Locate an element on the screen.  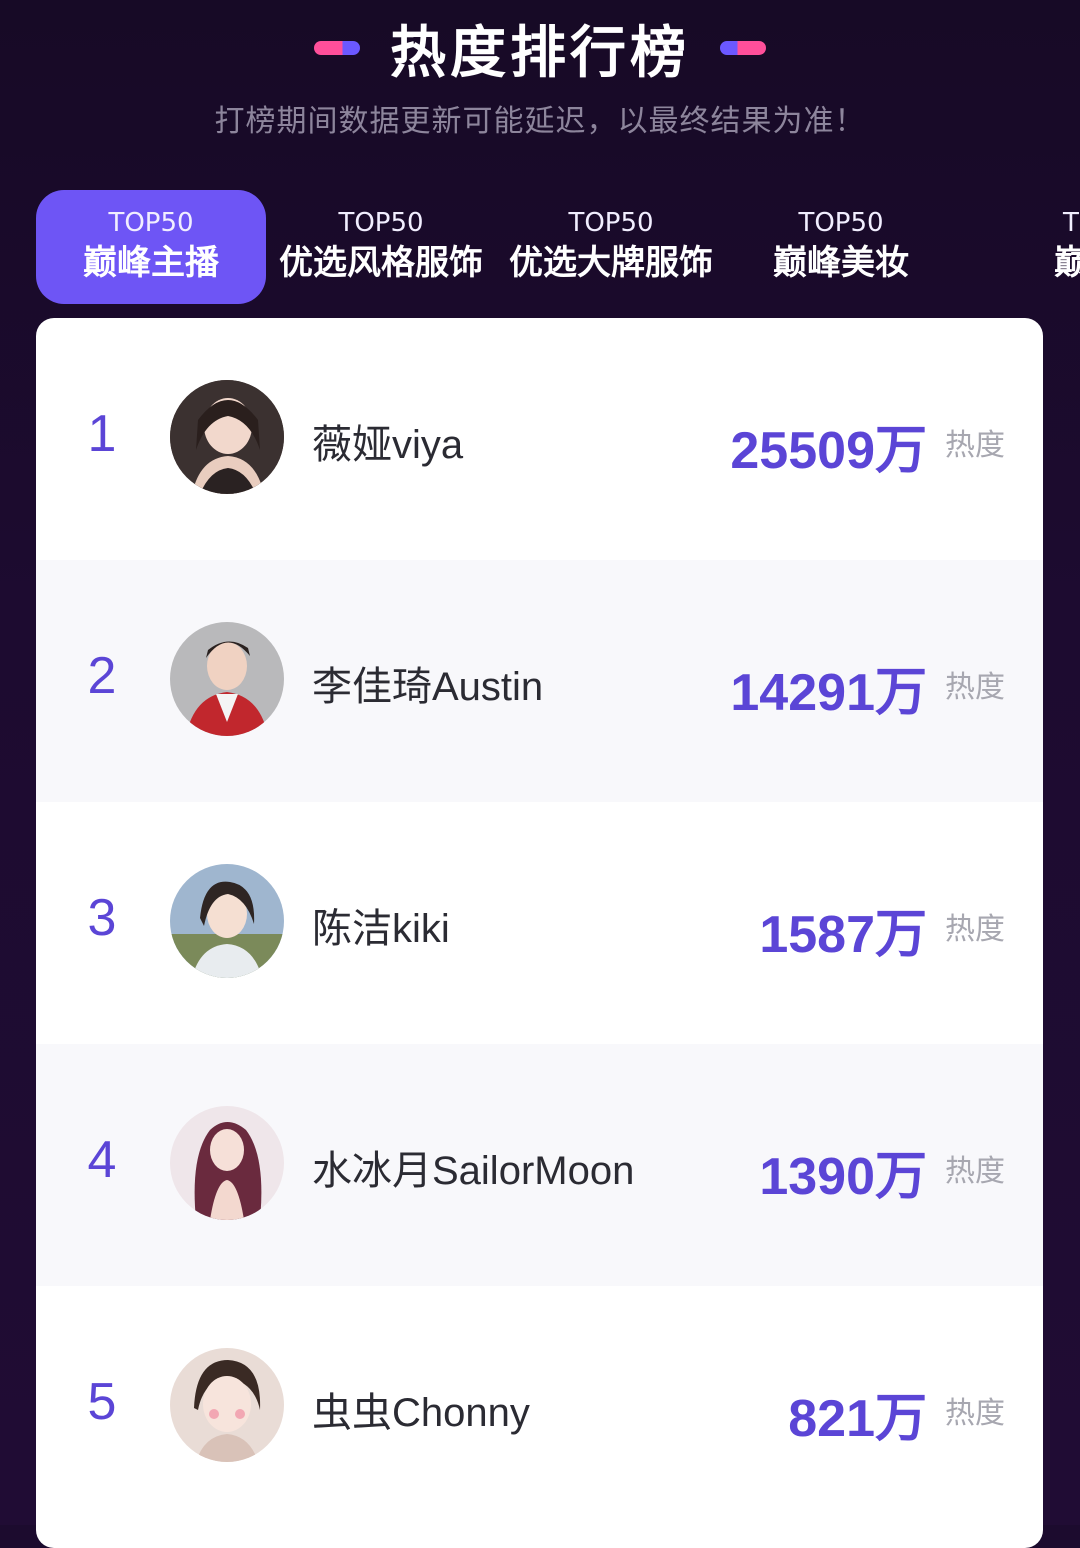
ranking-row: 2 李佳琦Austin 14291万 热度 is located at coordinates (539, 681).